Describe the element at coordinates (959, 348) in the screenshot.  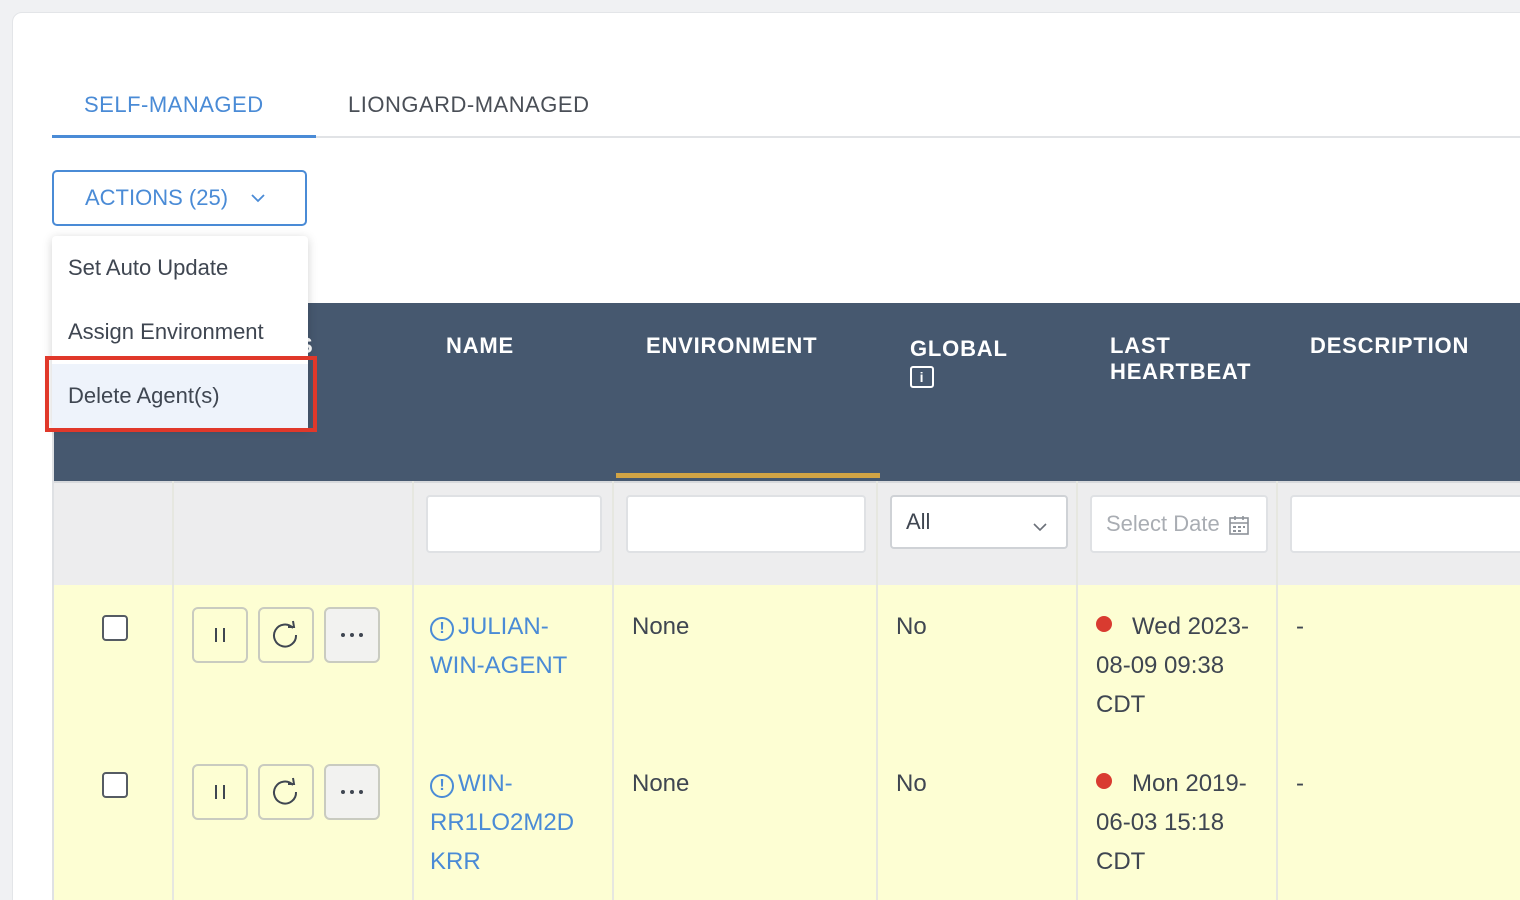
I see `global-label: GLOBAL` at that location.